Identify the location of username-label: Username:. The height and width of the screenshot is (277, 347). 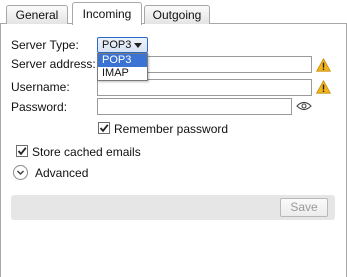
(40, 87).